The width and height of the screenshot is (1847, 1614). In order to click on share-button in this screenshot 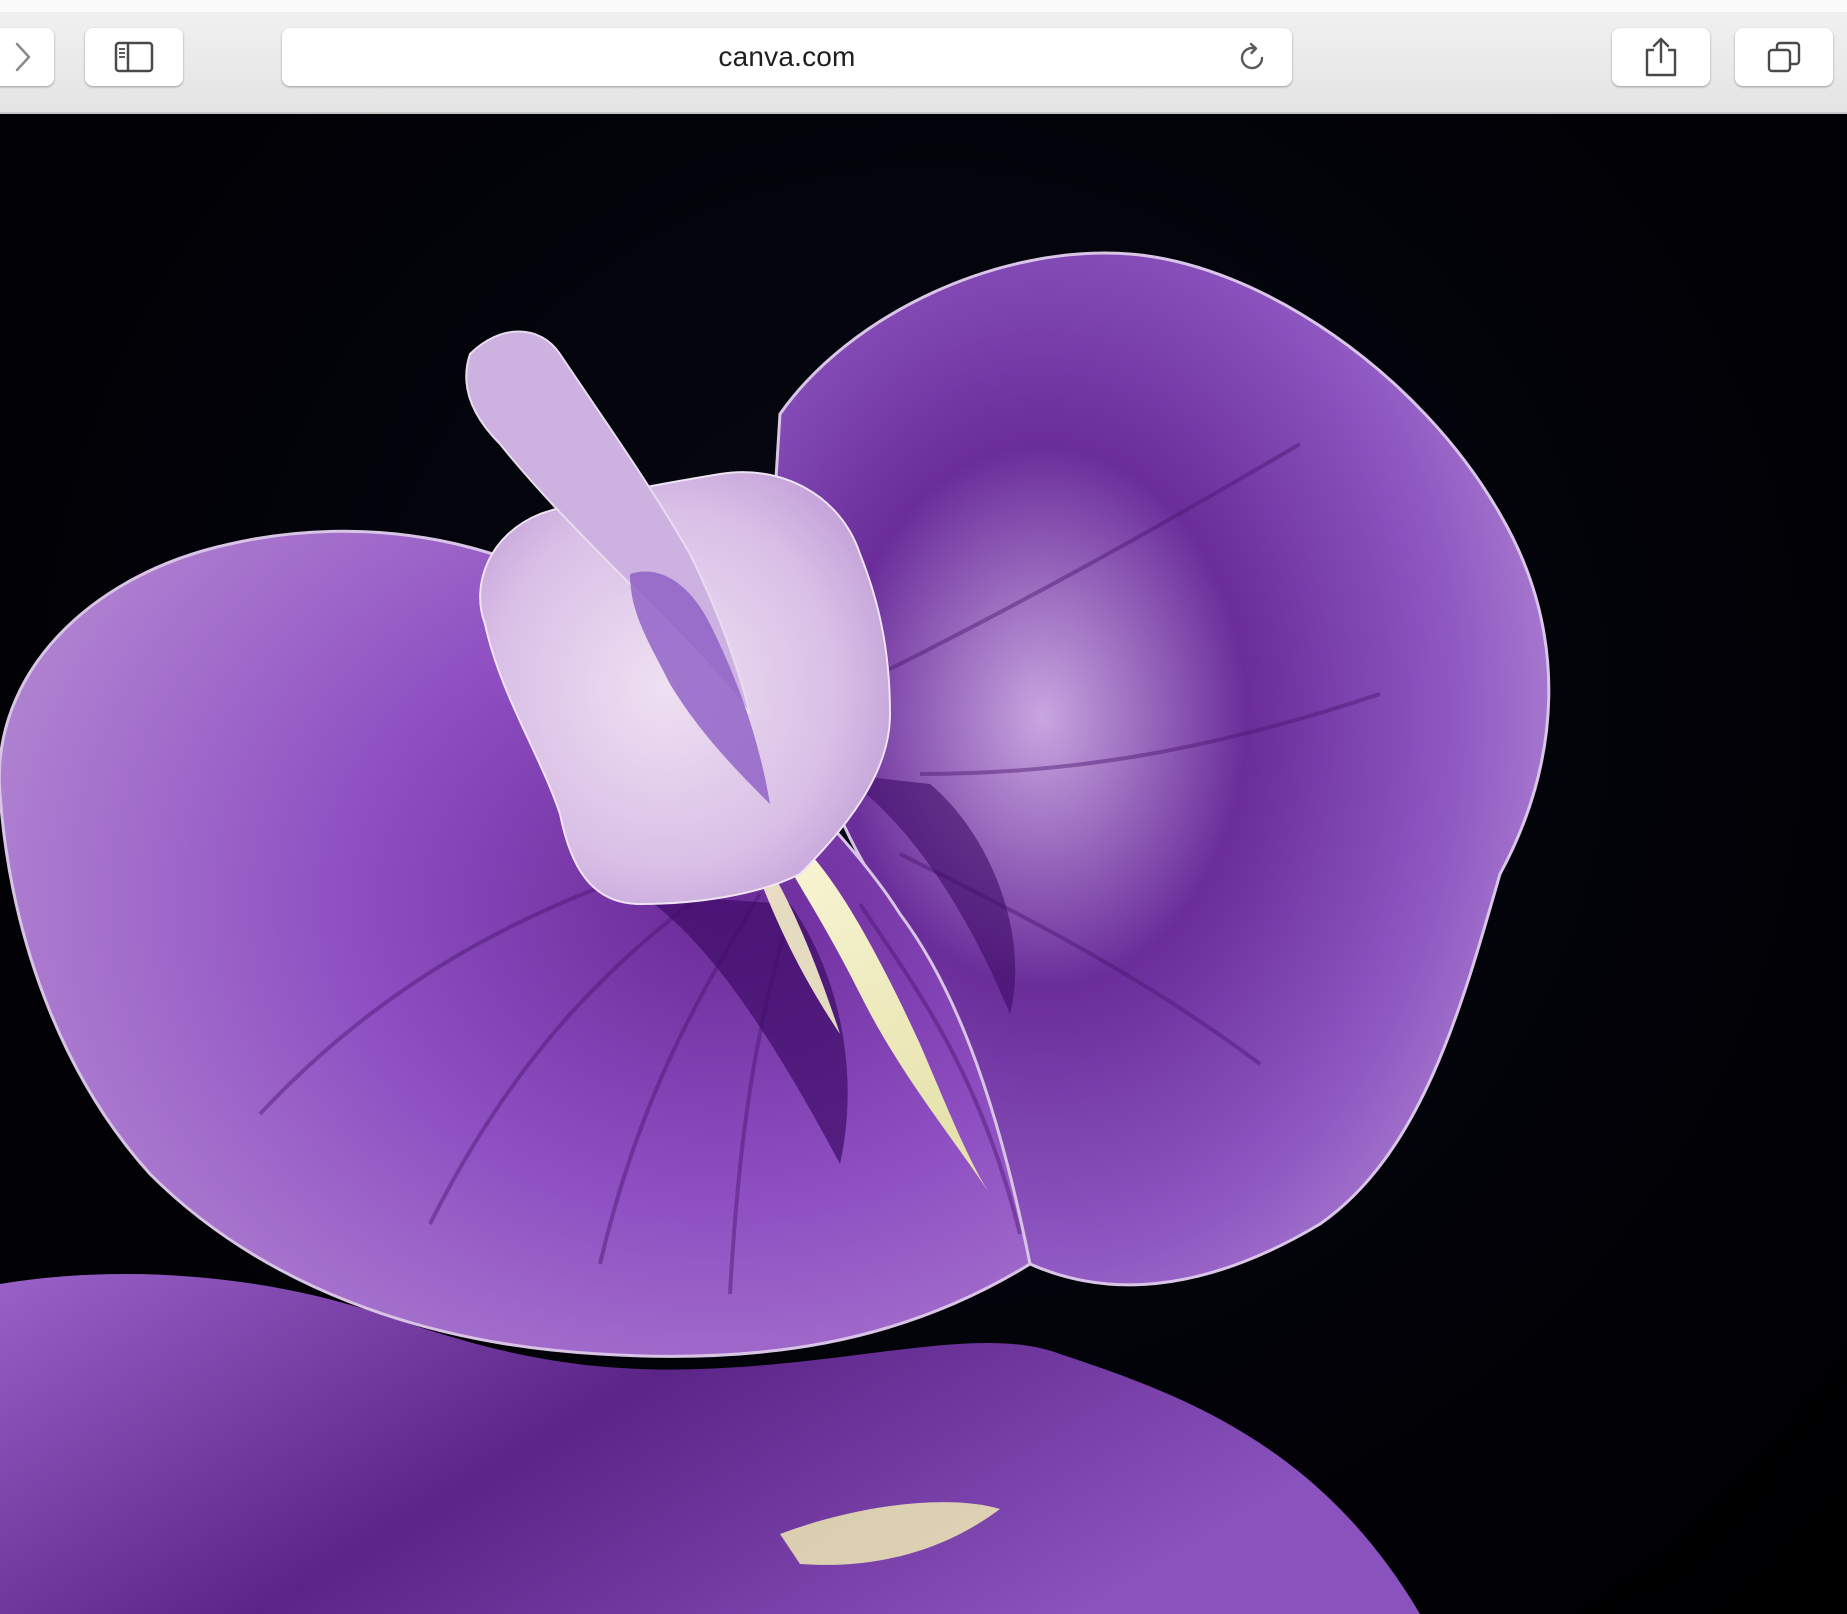, I will do `click(1661, 57)`.